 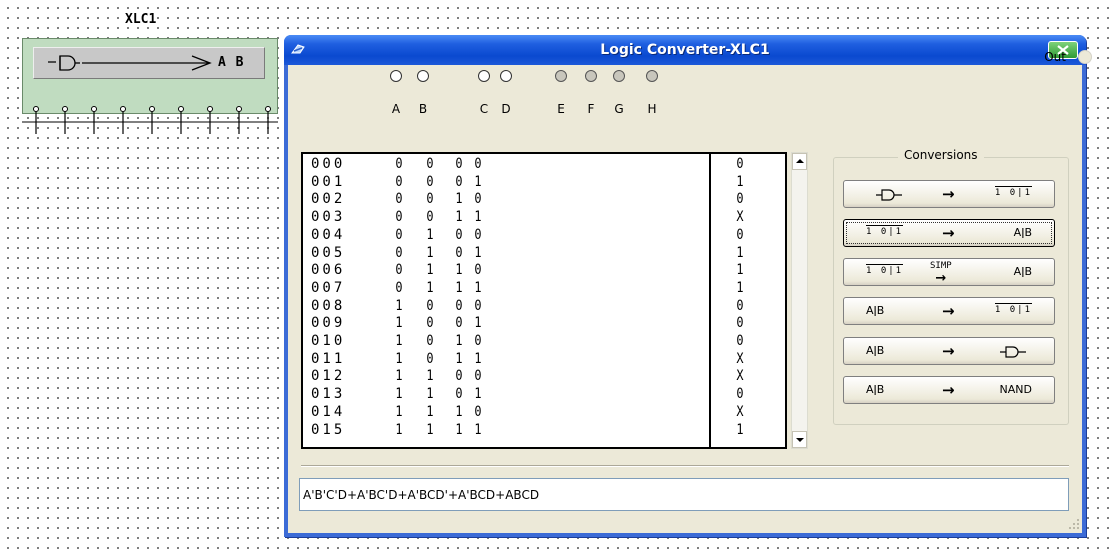 What do you see at coordinates (799, 161) in the screenshot?
I see `scroll-up-button` at bounding box center [799, 161].